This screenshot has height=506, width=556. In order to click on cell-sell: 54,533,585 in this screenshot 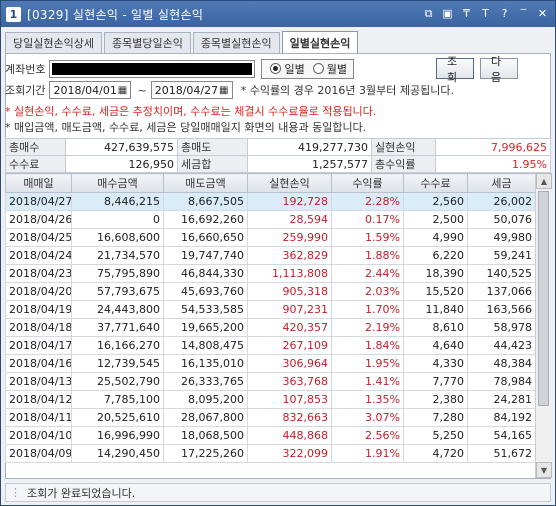, I will do `click(205, 309)`.